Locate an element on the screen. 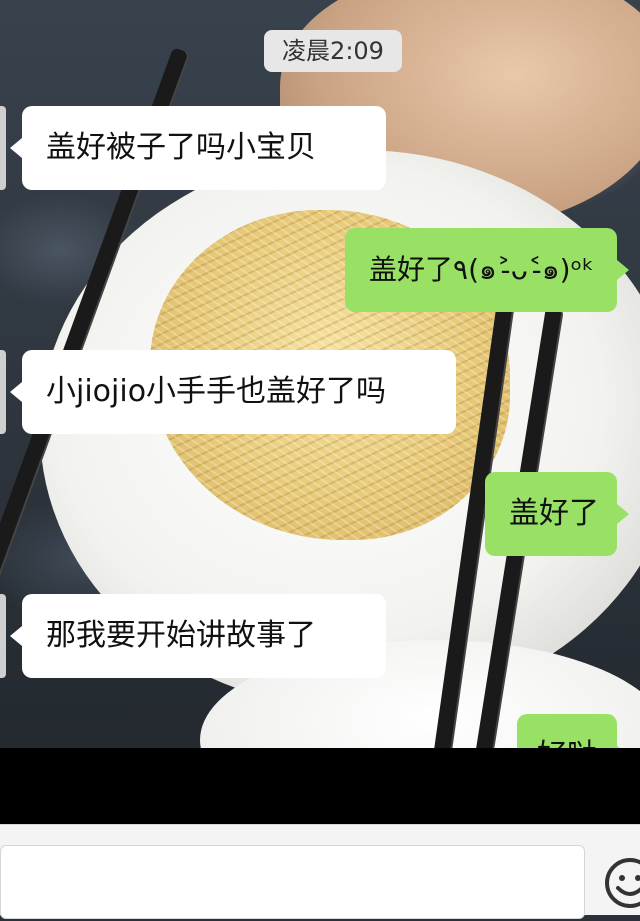 The width and height of the screenshot is (640, 921). incoming-message-bubble: 小jiojio小手手也盖好了吗 is located at coordinates (233, 392).